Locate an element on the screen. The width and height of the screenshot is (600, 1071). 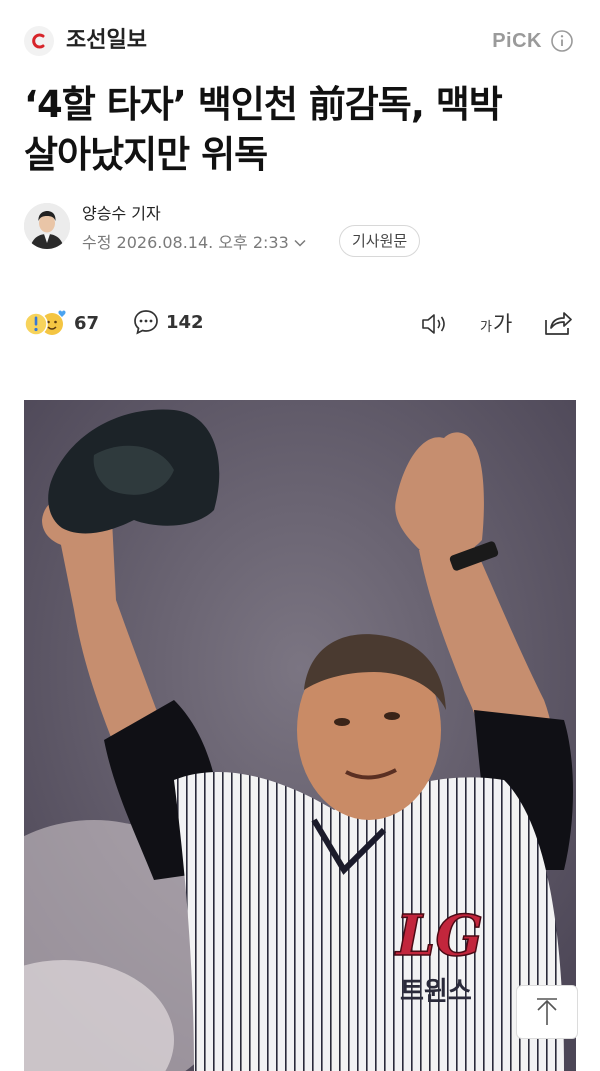
jersey-logo: LG is located at coordinates (438, 936).